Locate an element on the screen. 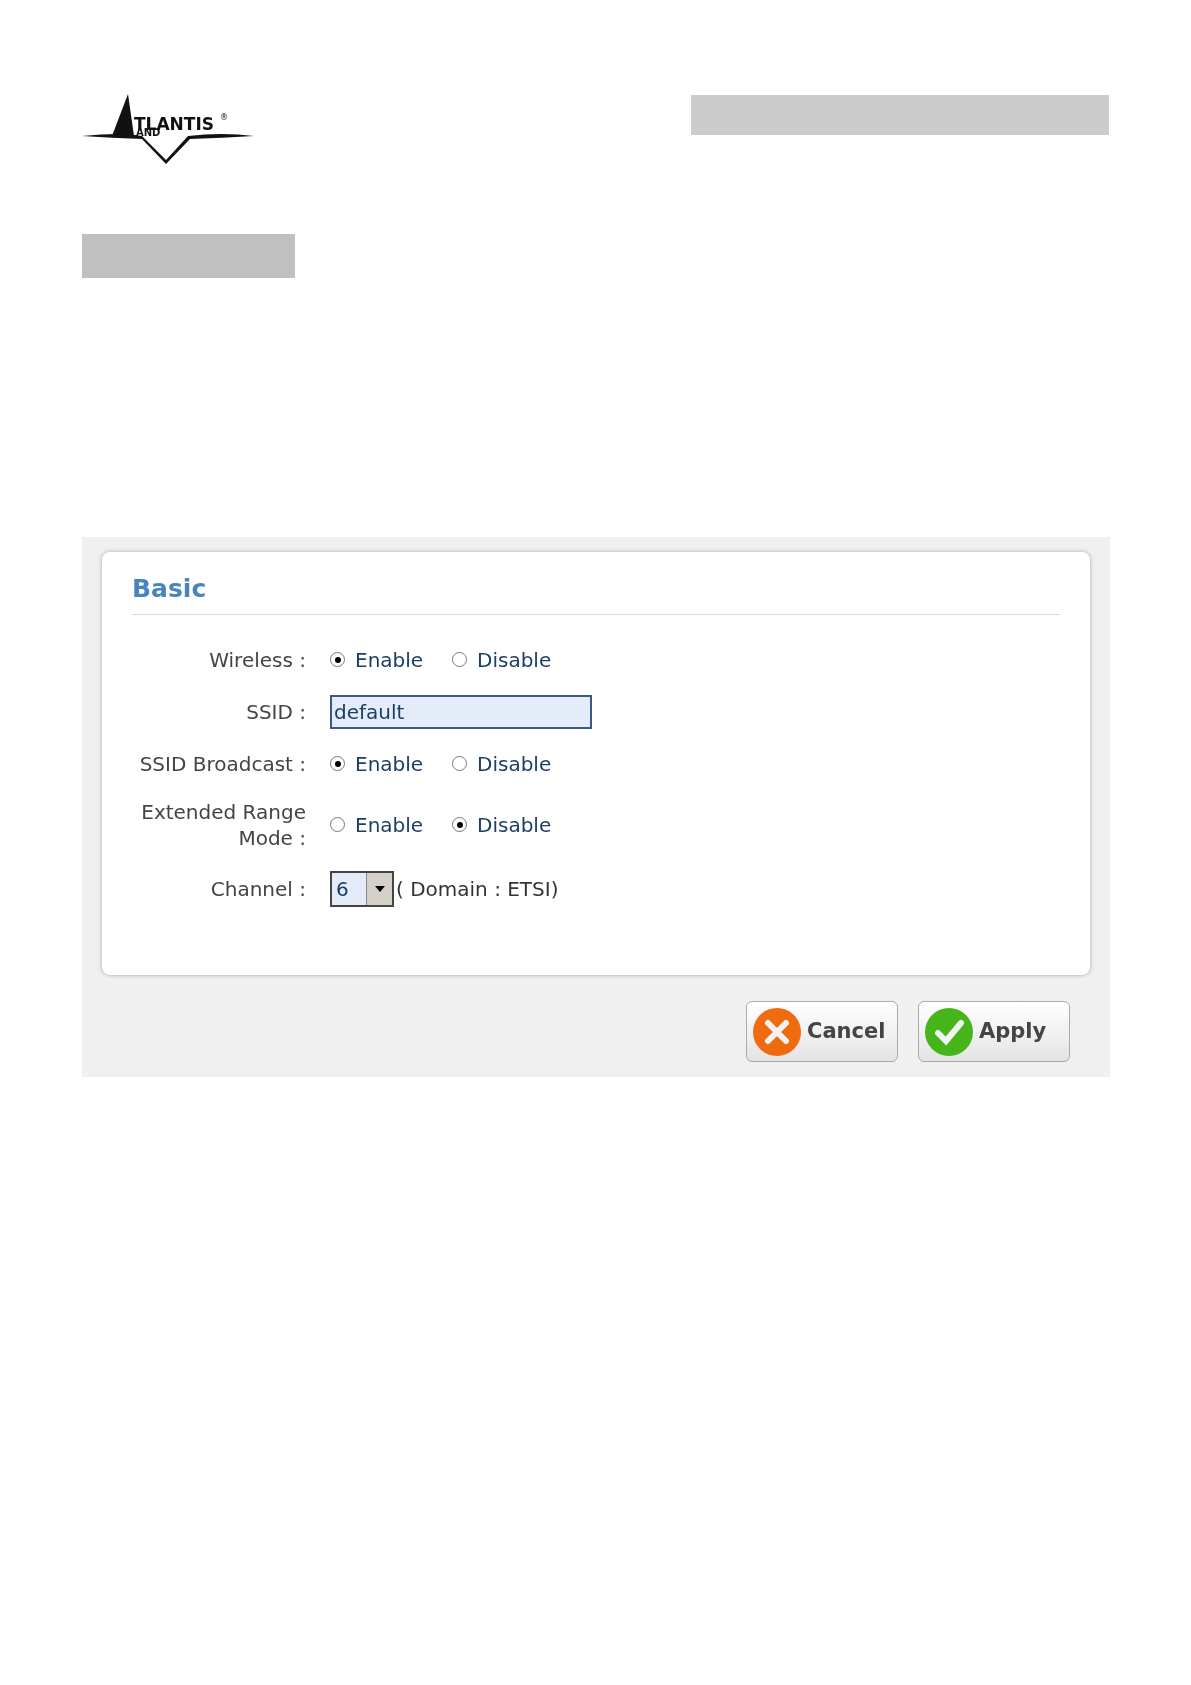  domain-note: ( Domain : ETSI) is located at coordinates (477, 889).